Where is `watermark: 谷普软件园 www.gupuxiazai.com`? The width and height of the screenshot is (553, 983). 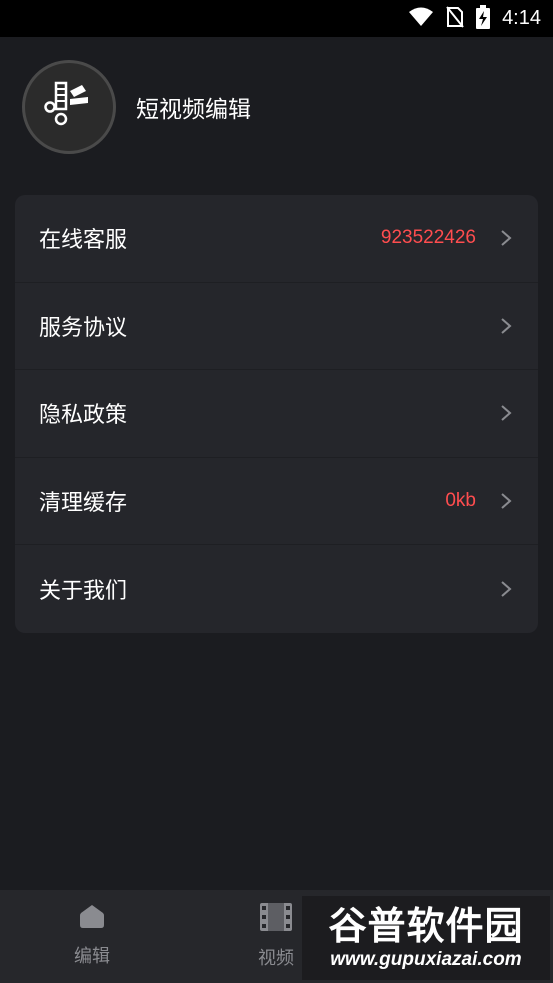
watermark: 谷普软件园 www.gupuxiazai.com is located at coordinates (426, 938).